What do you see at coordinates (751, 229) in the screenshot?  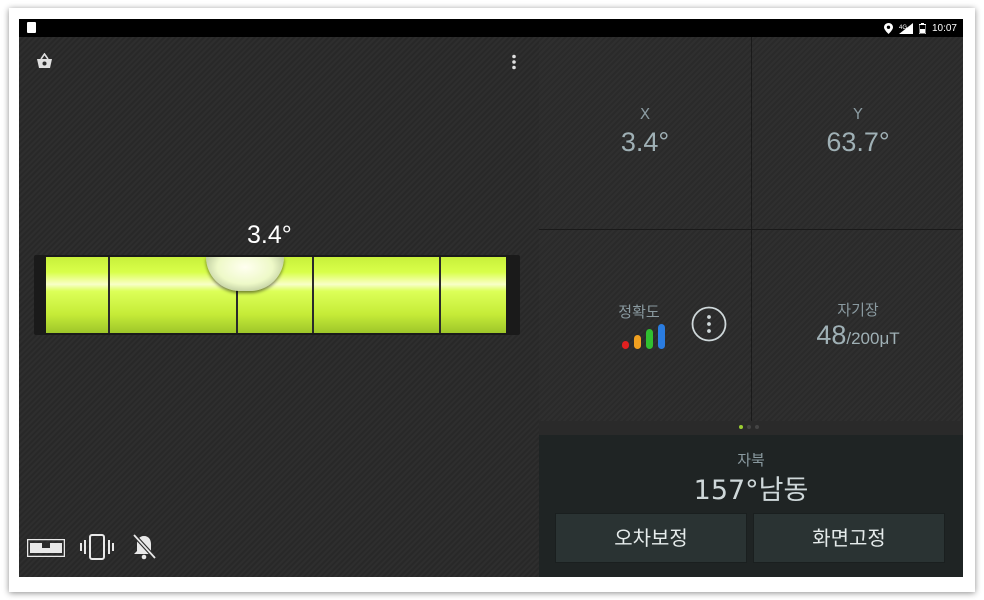 I see `grid-divider` at bounding box center [751, 229].